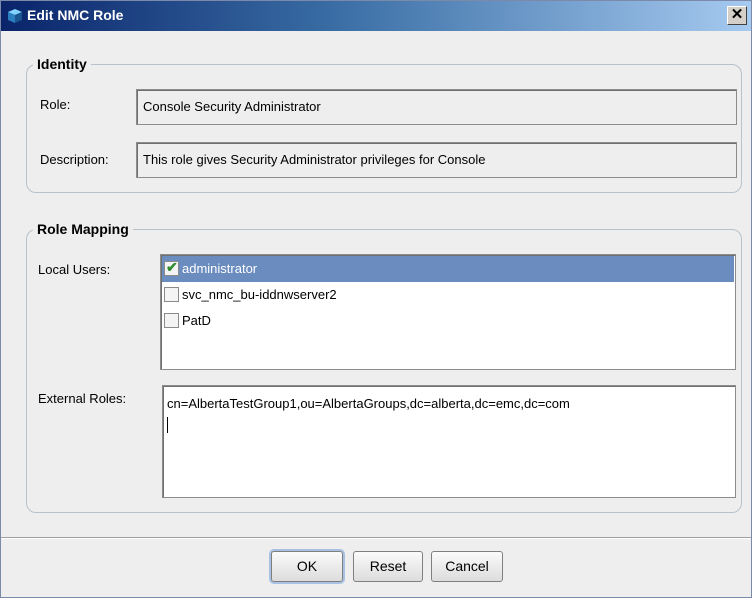 Image resolution: width=752 pixels, height=598 pixels. I want to click on text-caret, so click(167, 425).